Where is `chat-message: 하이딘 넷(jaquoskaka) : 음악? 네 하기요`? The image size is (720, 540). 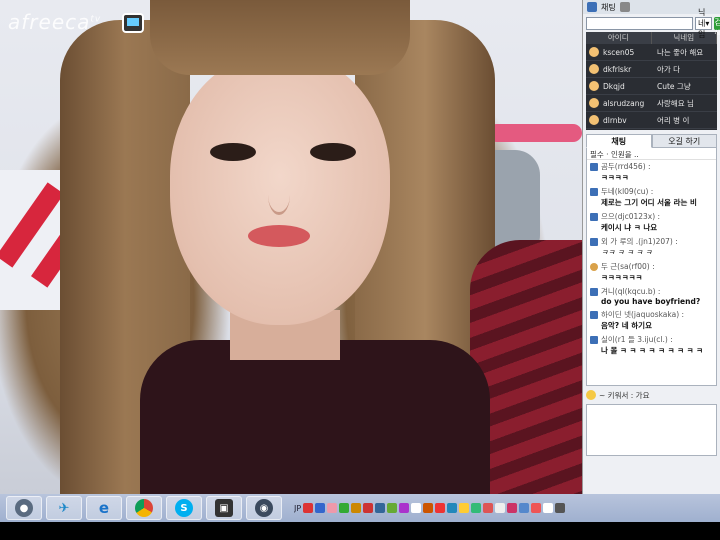 chat-message: 하이딘 넷(jaquoskaka) : 음악? 네 하기요 is located at coordinates (651, 320).